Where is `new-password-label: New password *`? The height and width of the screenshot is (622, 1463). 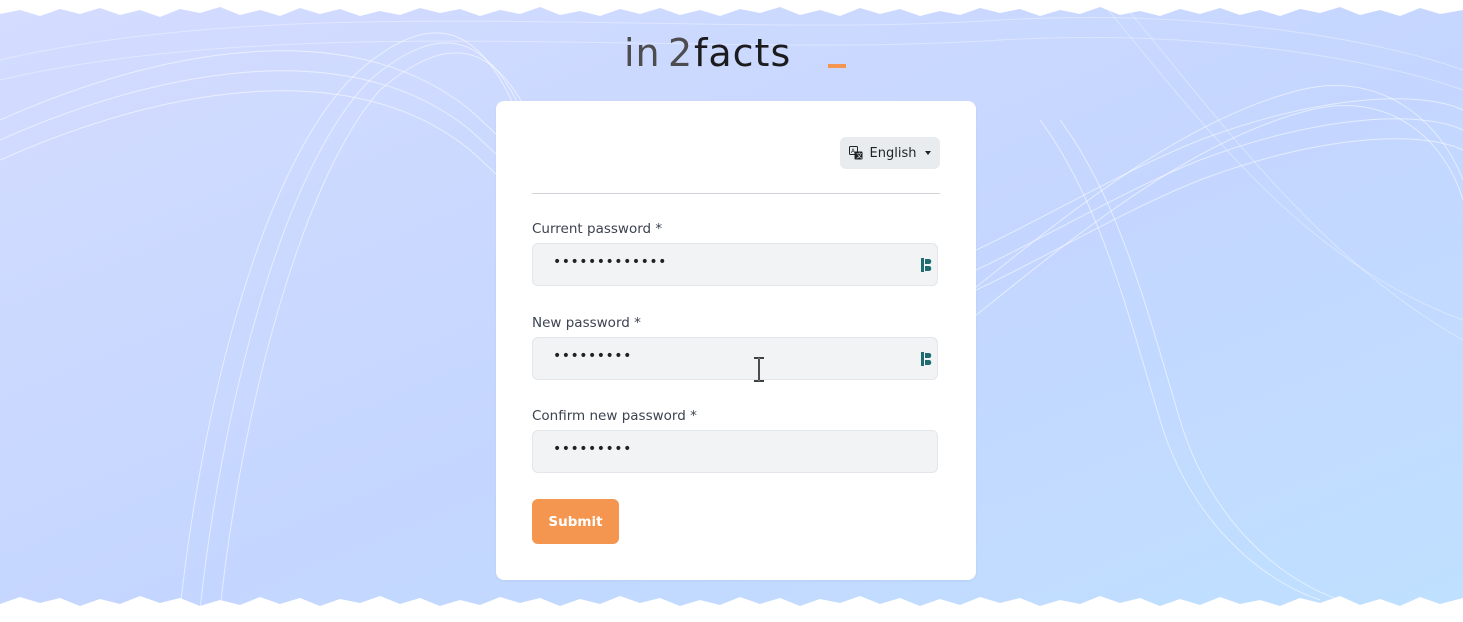 new-password-label: New password * is located at coordinates (586, 323).